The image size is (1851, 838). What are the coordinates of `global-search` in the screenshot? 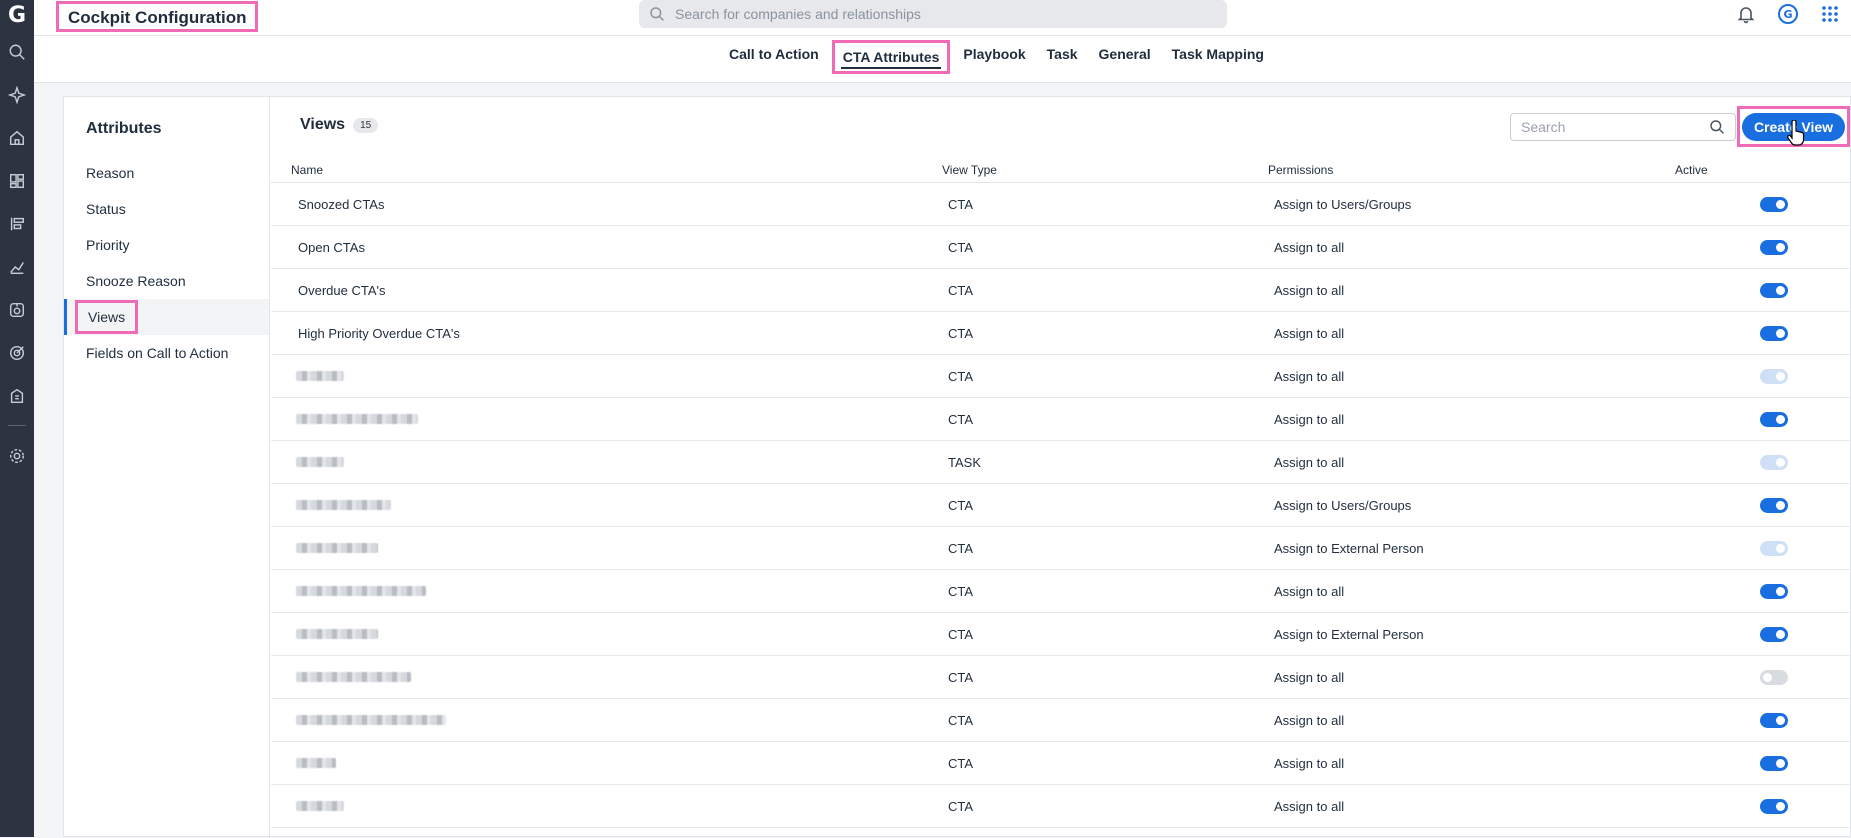 It's located at (933, 14).